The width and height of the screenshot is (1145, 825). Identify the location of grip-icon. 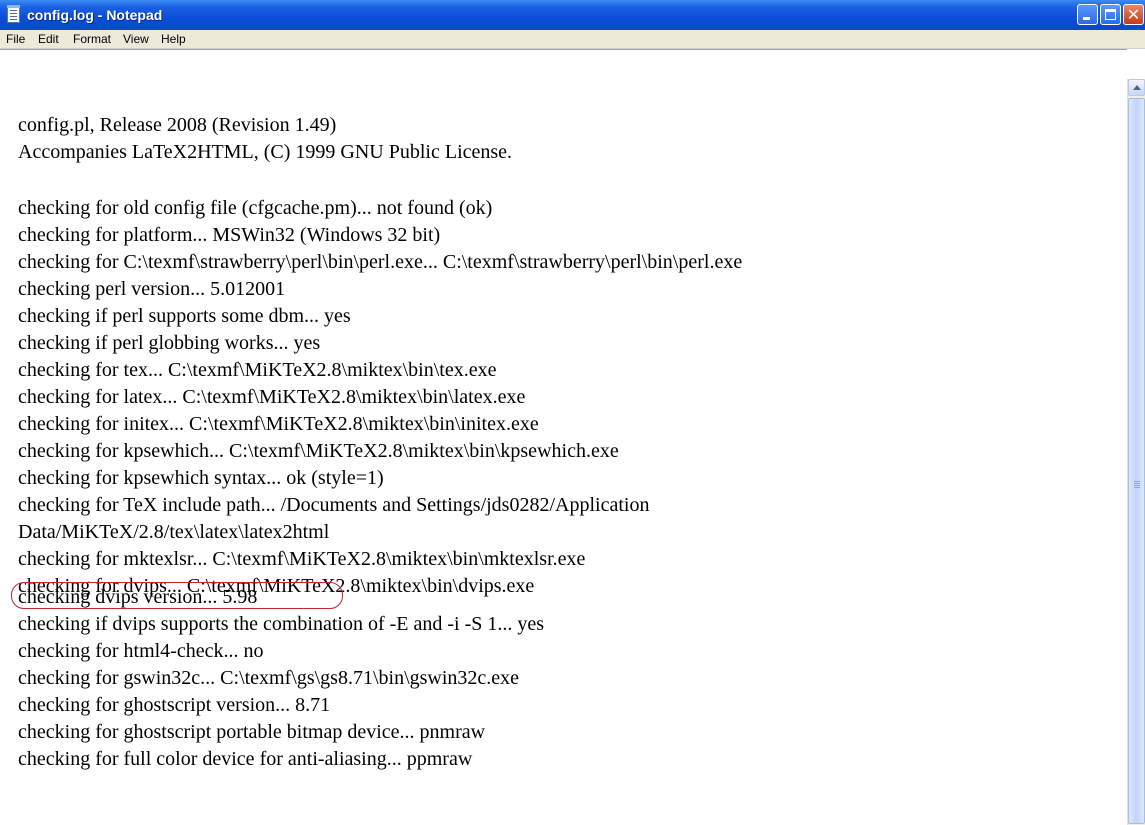
(1137, 481).